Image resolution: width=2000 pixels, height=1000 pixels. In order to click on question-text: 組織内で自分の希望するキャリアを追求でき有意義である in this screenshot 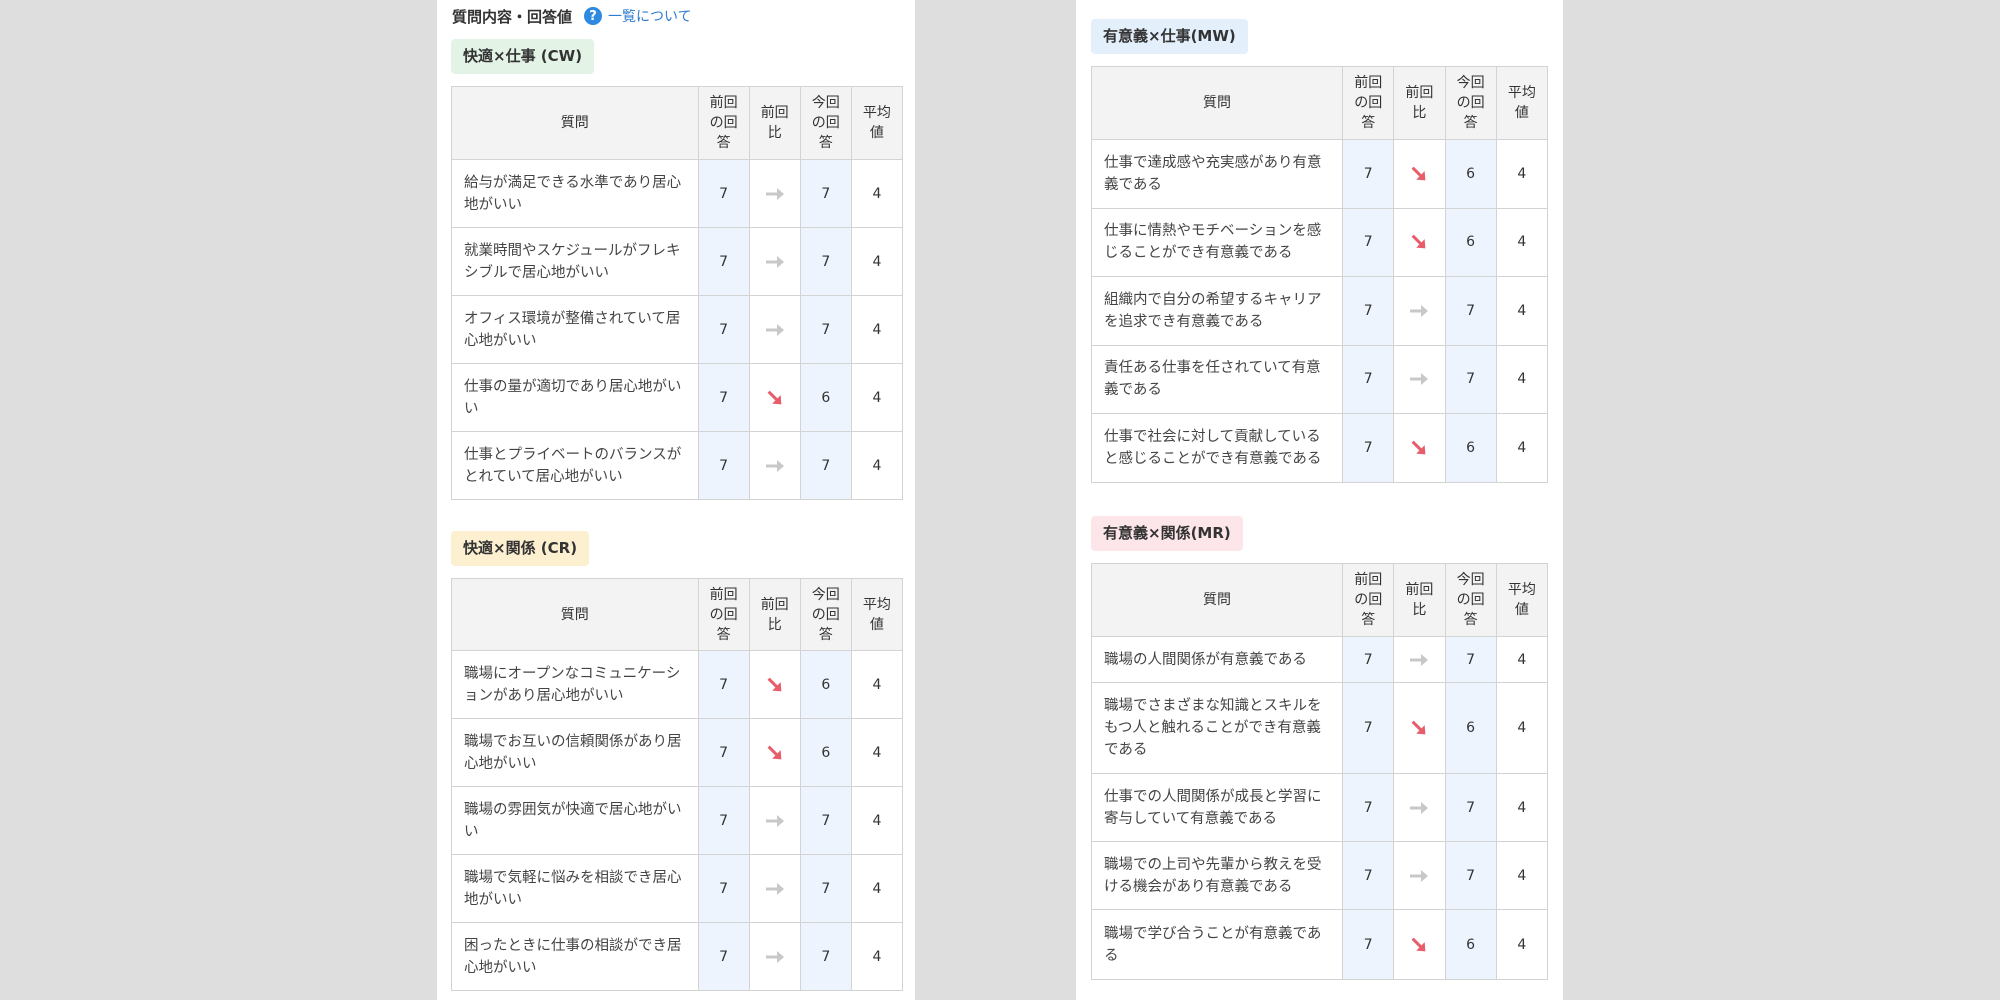, I will do `click(1217, 311)`.